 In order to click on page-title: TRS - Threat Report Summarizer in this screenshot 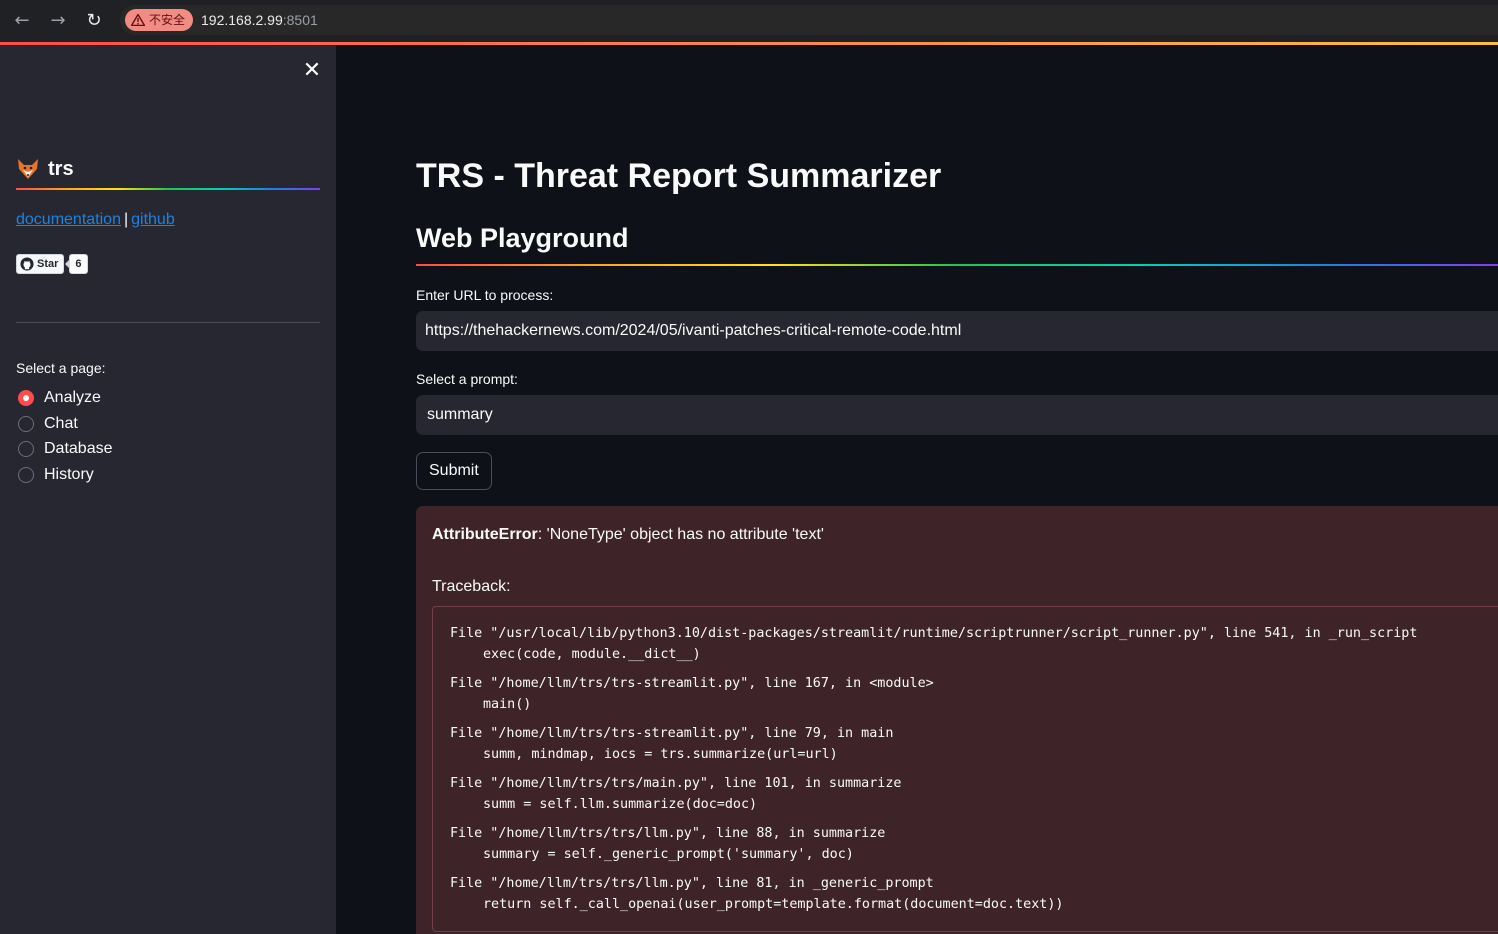, I will do `click(679, 176)`.